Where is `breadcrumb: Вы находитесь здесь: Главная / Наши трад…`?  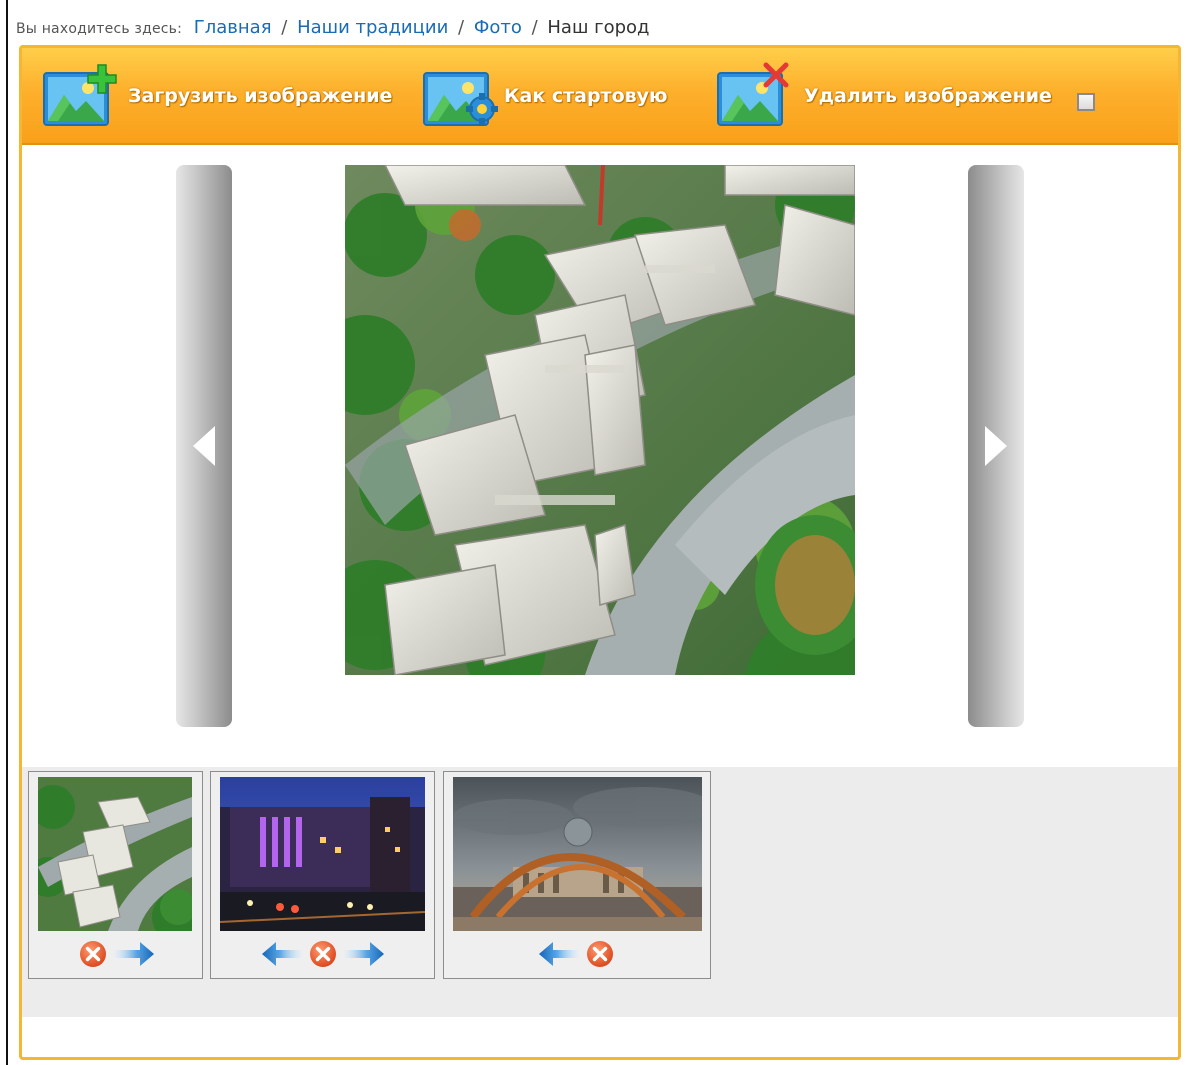
breadcrumb: Вы находитесь здесь: Главная / Наши трад… is located at coordinates (333, 27).